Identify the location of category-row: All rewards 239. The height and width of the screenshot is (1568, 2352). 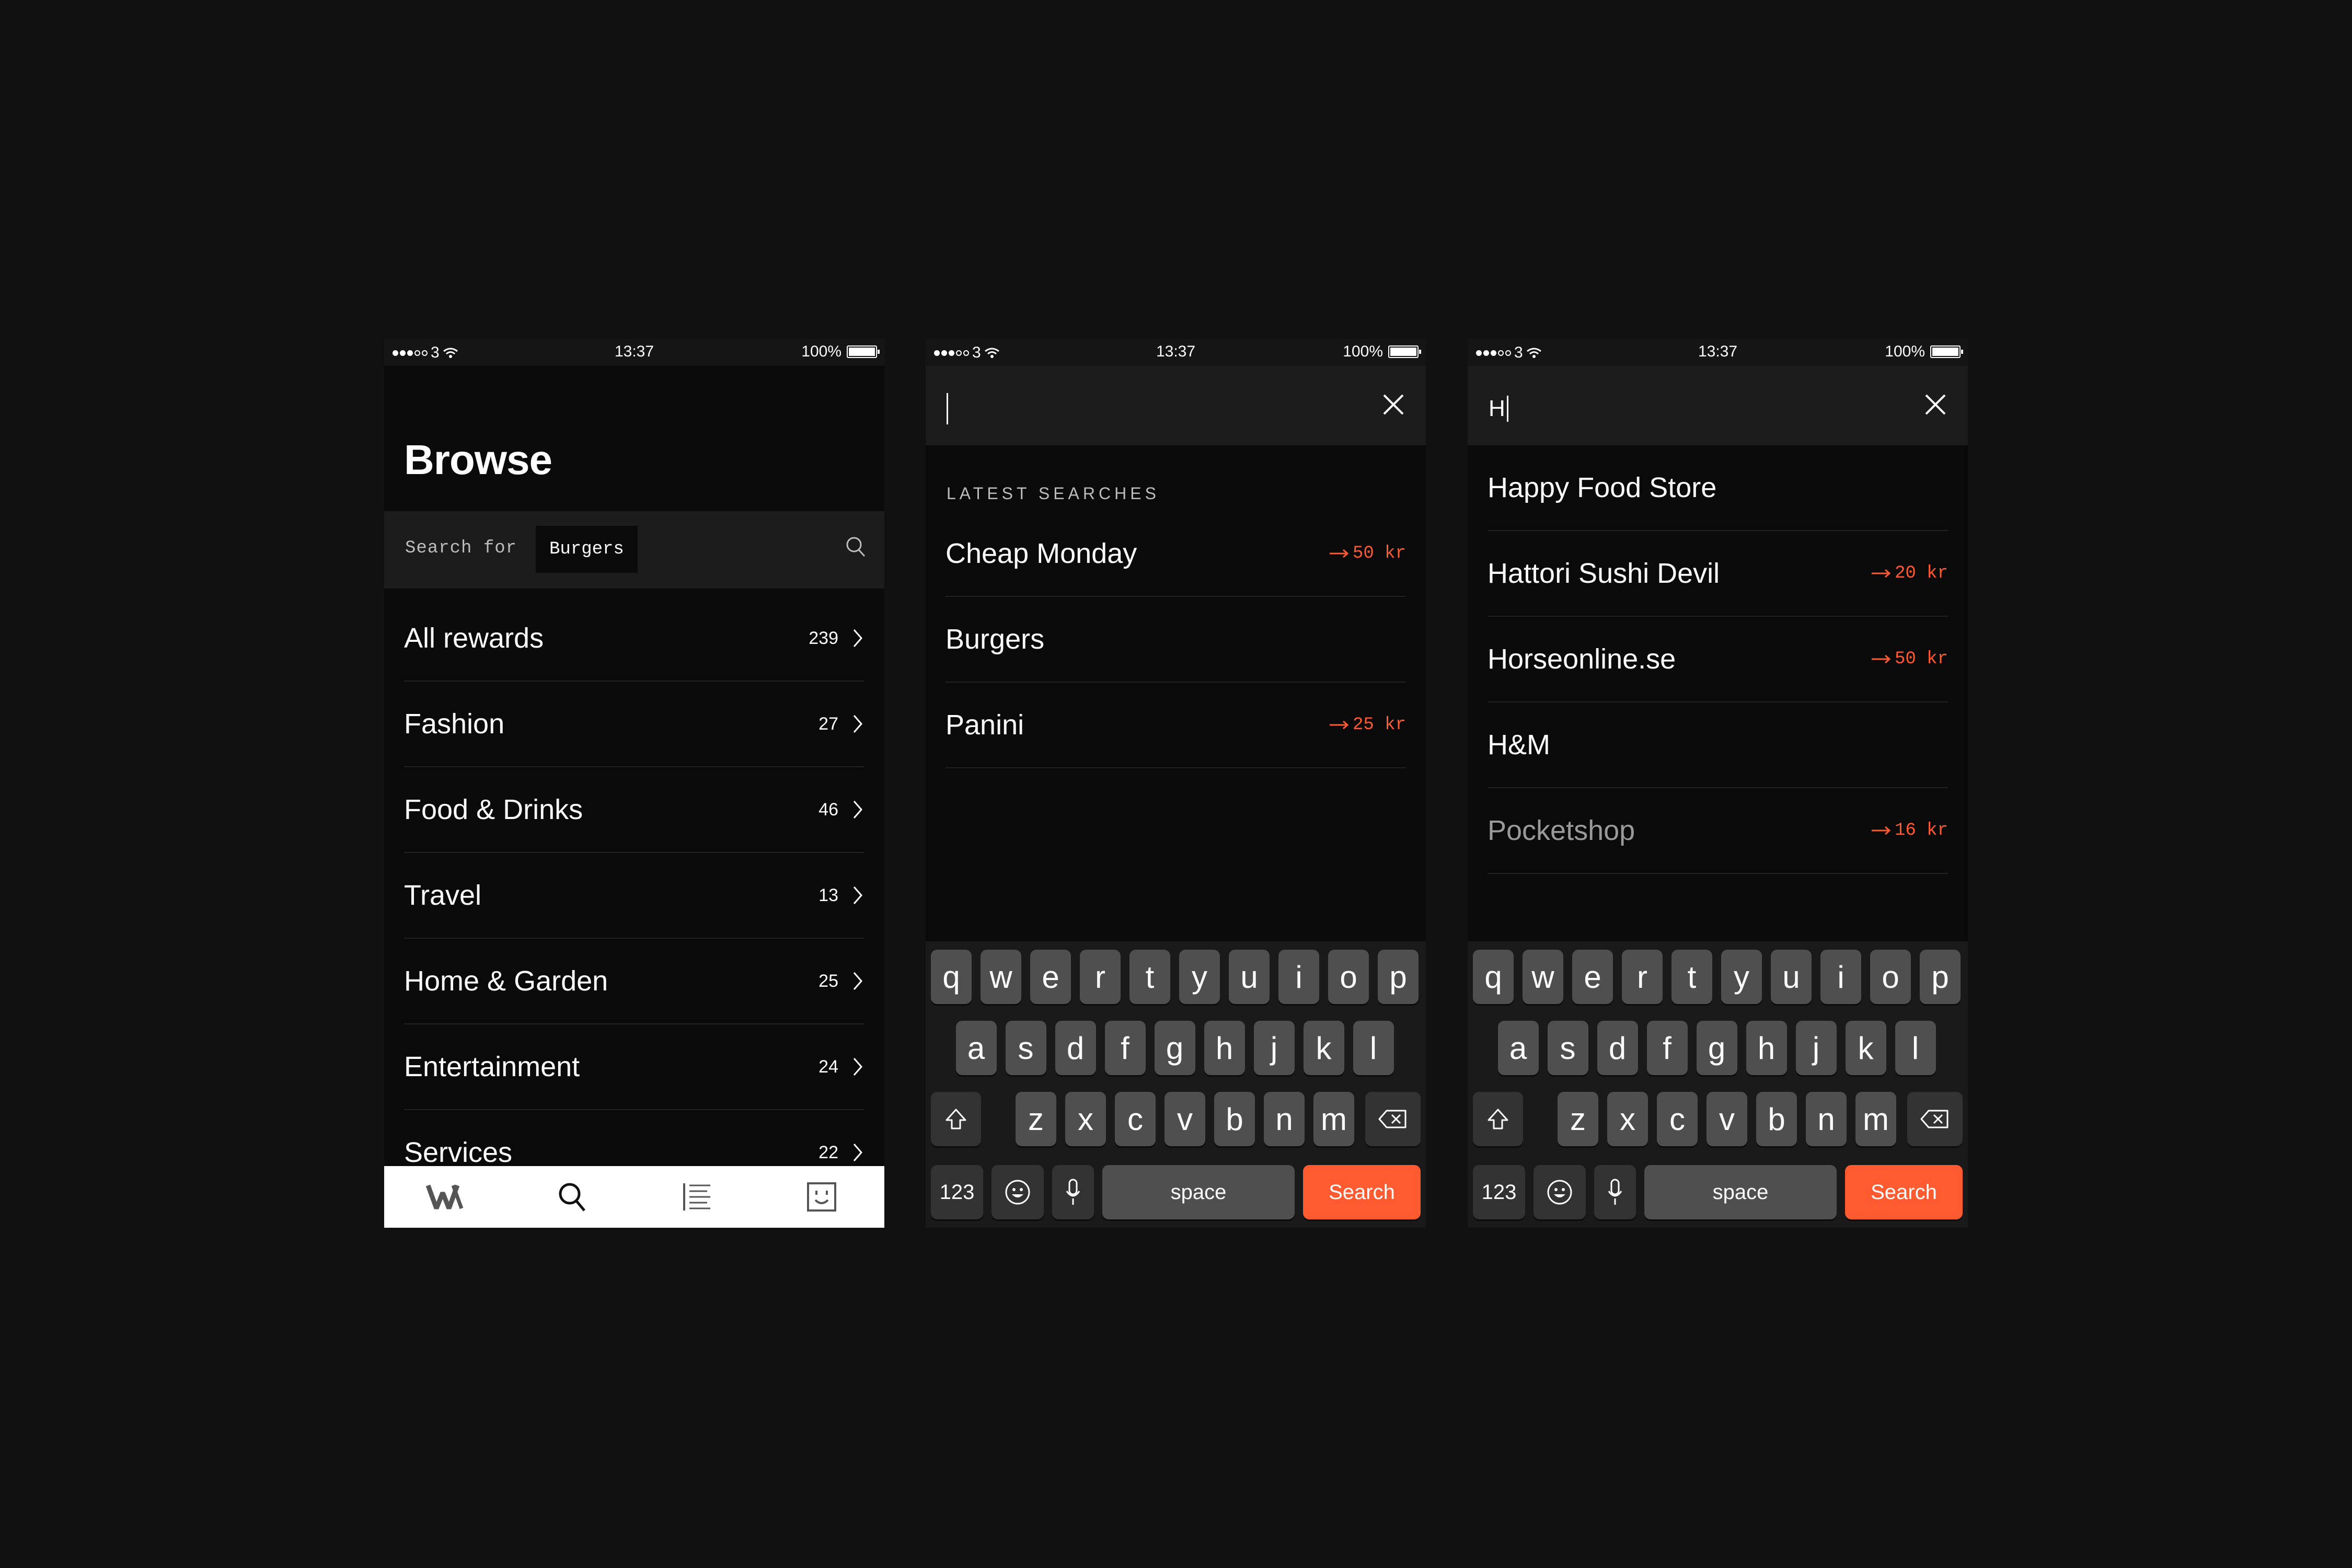
(634, 639).